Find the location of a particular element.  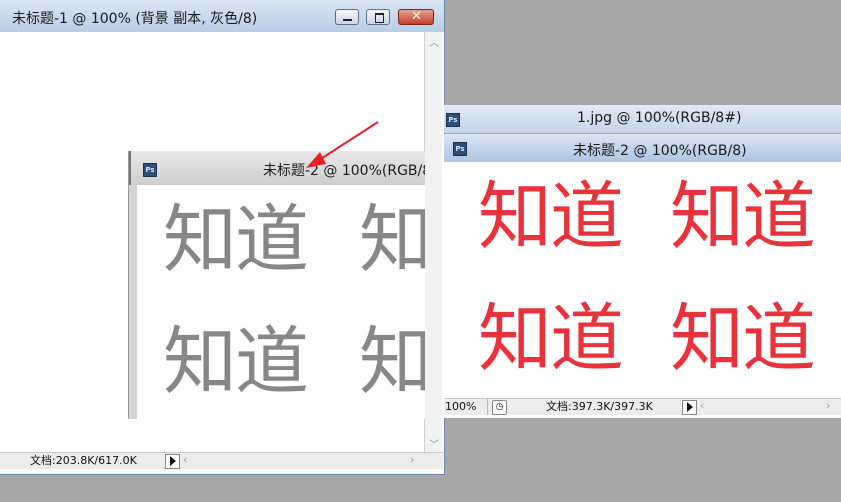

doc1-vertical-scrollbar: ︿ ﹀ is located at coordinates (433, 242).